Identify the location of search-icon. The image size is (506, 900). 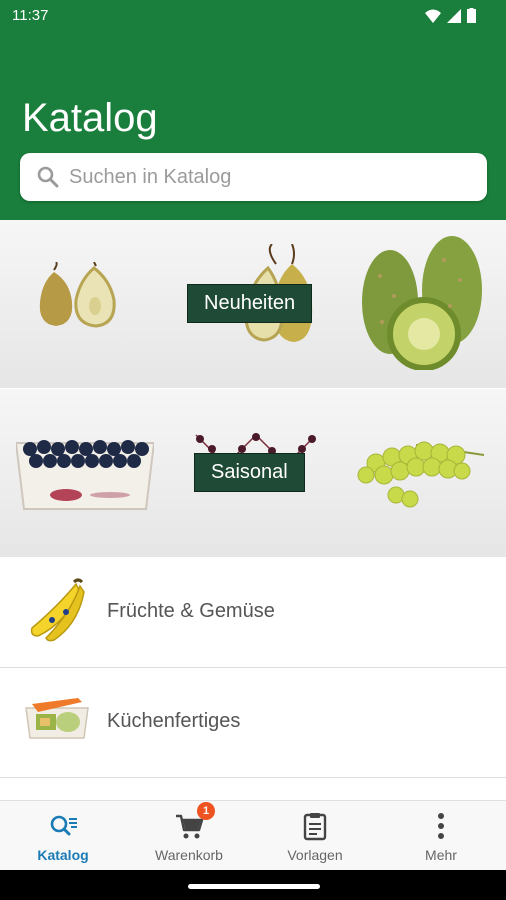
(48, 177).